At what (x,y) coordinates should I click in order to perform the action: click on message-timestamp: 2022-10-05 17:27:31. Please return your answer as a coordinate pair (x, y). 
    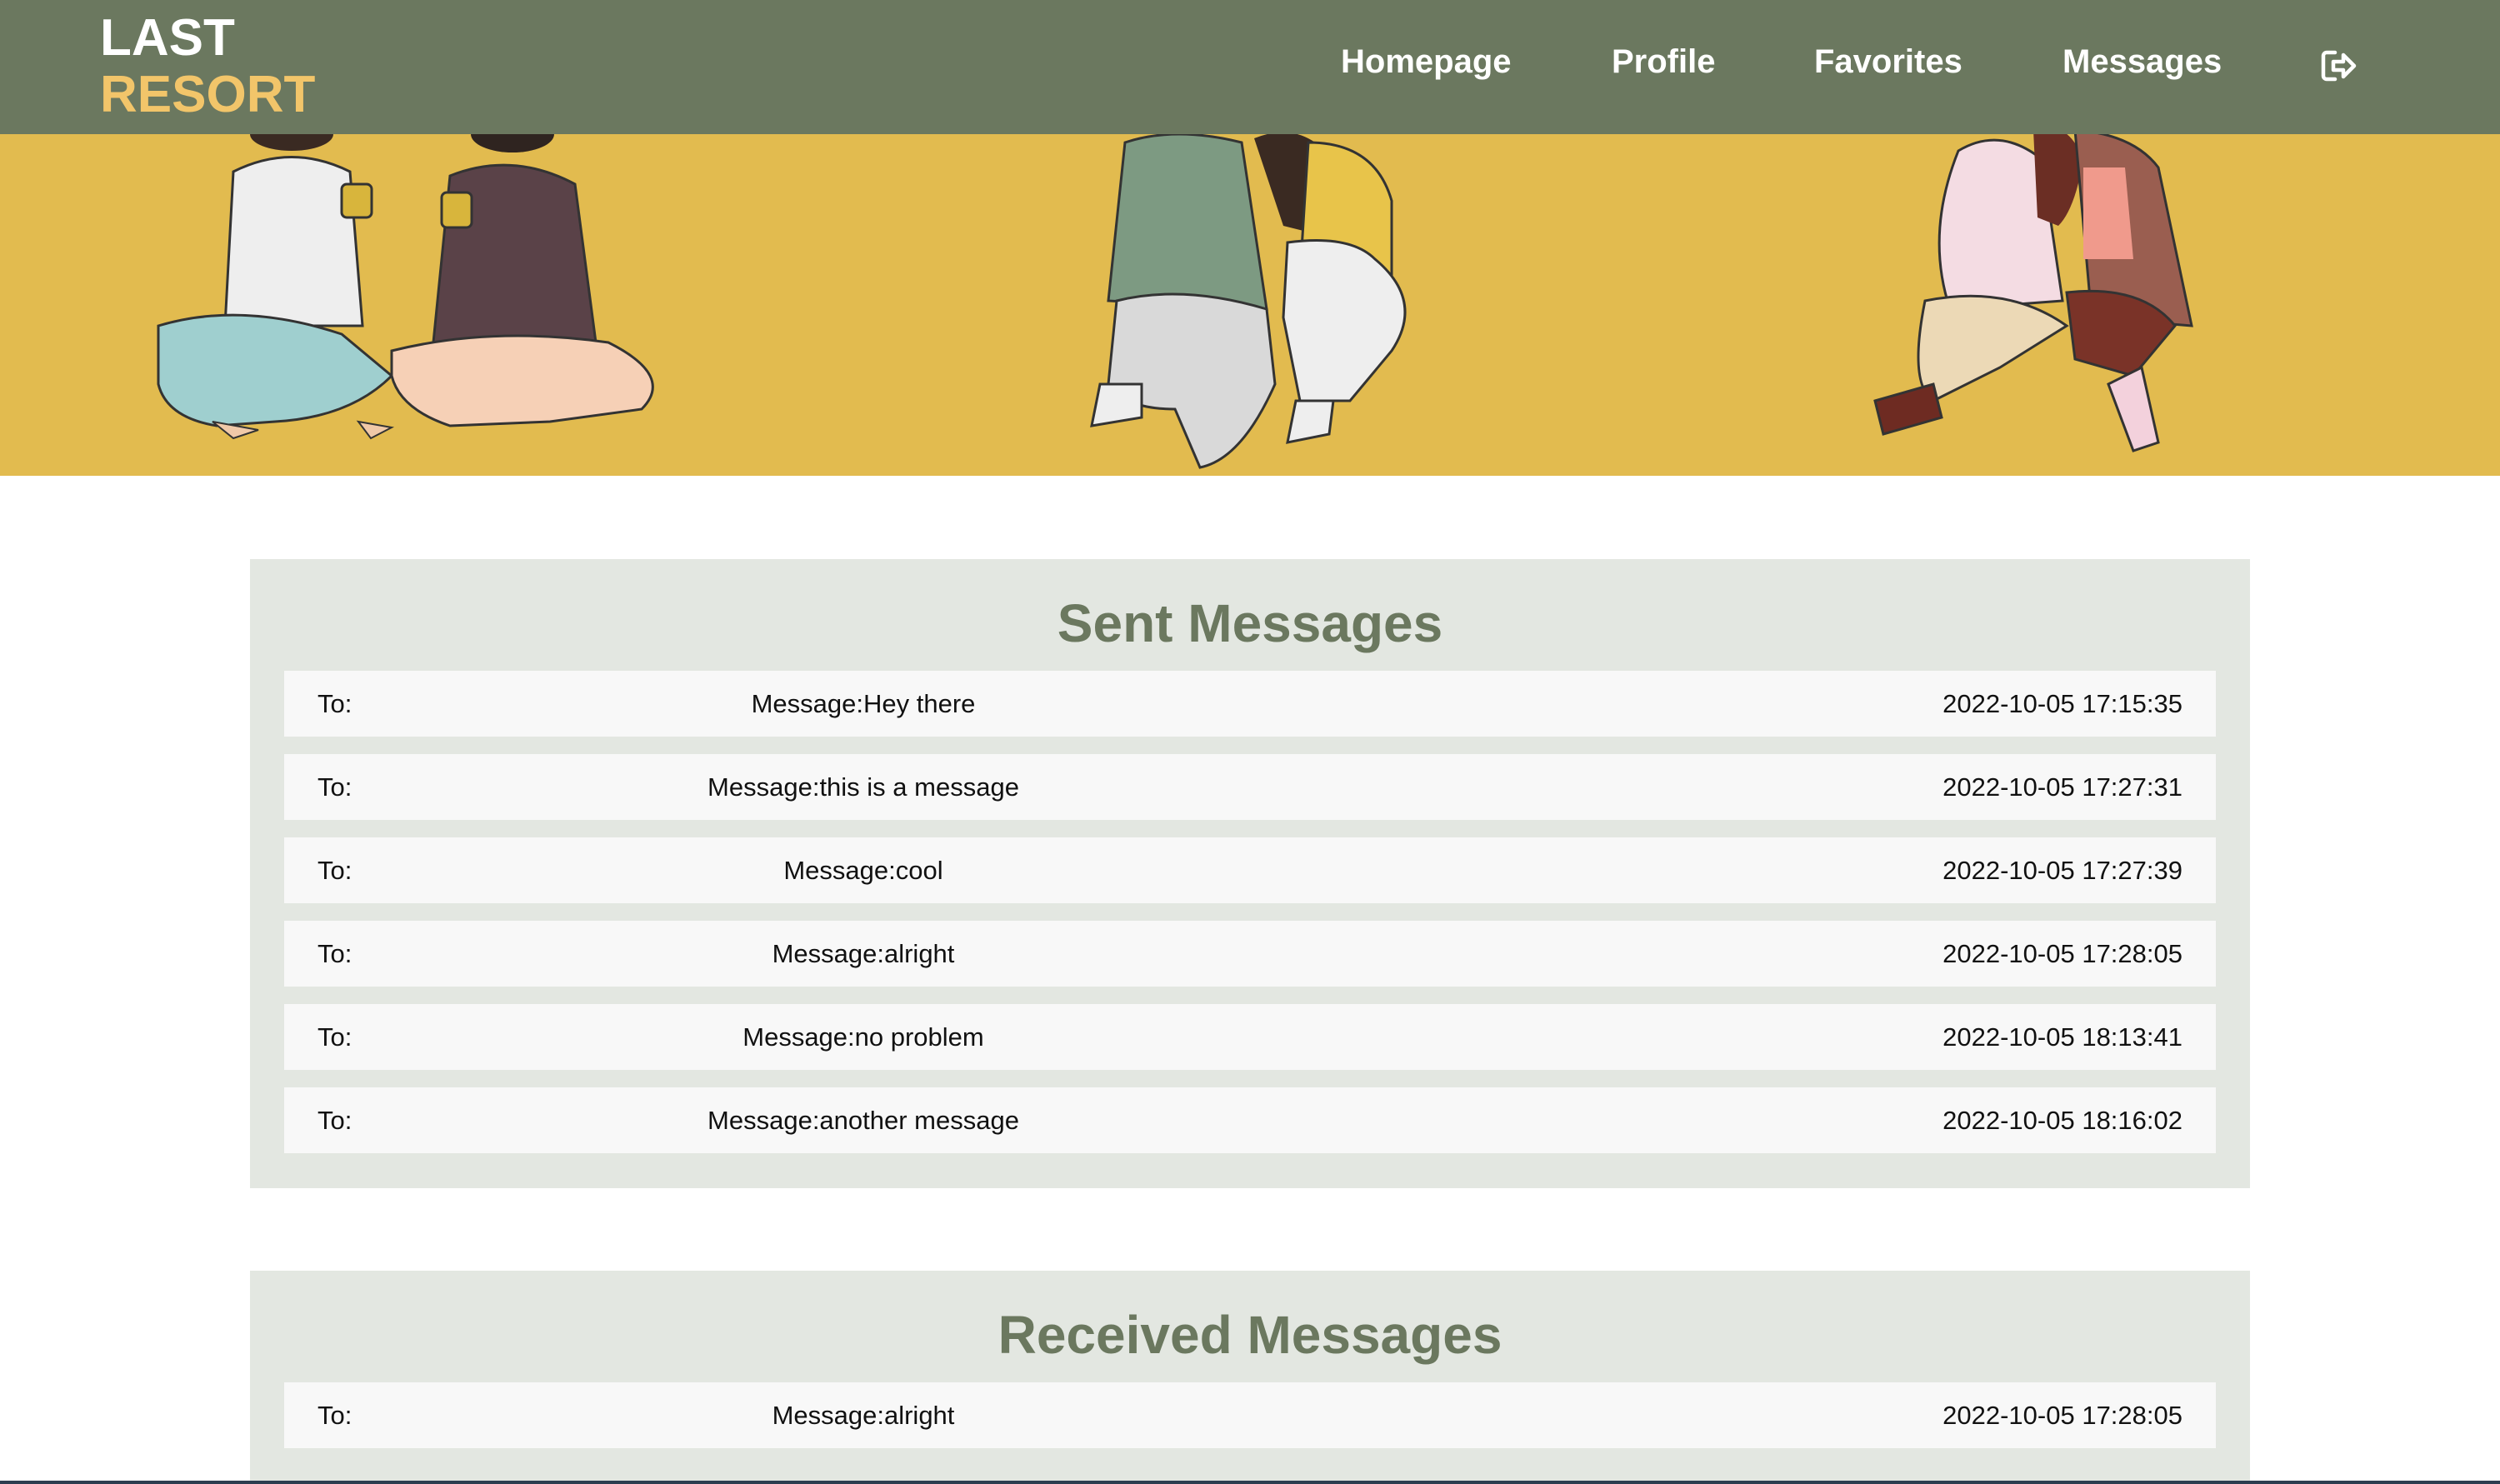
    Looking at the image, I should click on (2062, 787).